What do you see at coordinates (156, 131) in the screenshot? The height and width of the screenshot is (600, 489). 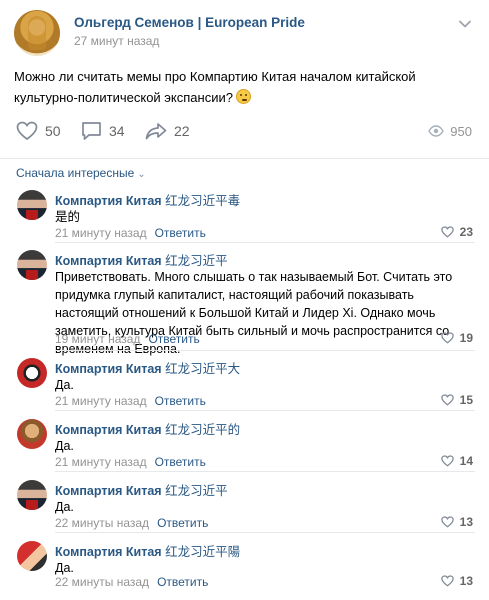 I see `share-icon` at bounding box center [156, 131].